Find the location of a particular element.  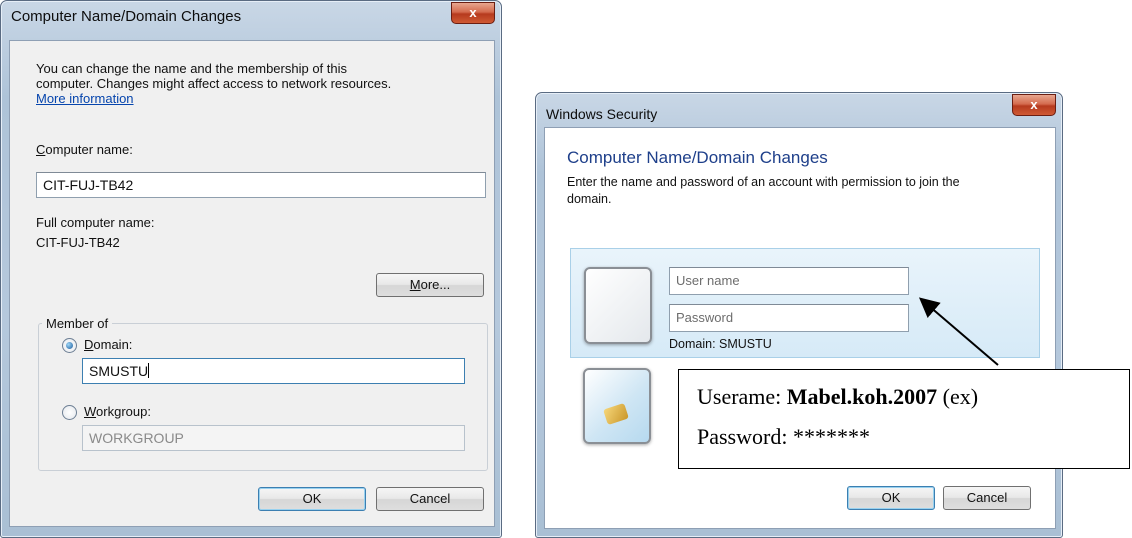

more-button-accel: M is located at coordinates (415, 284).